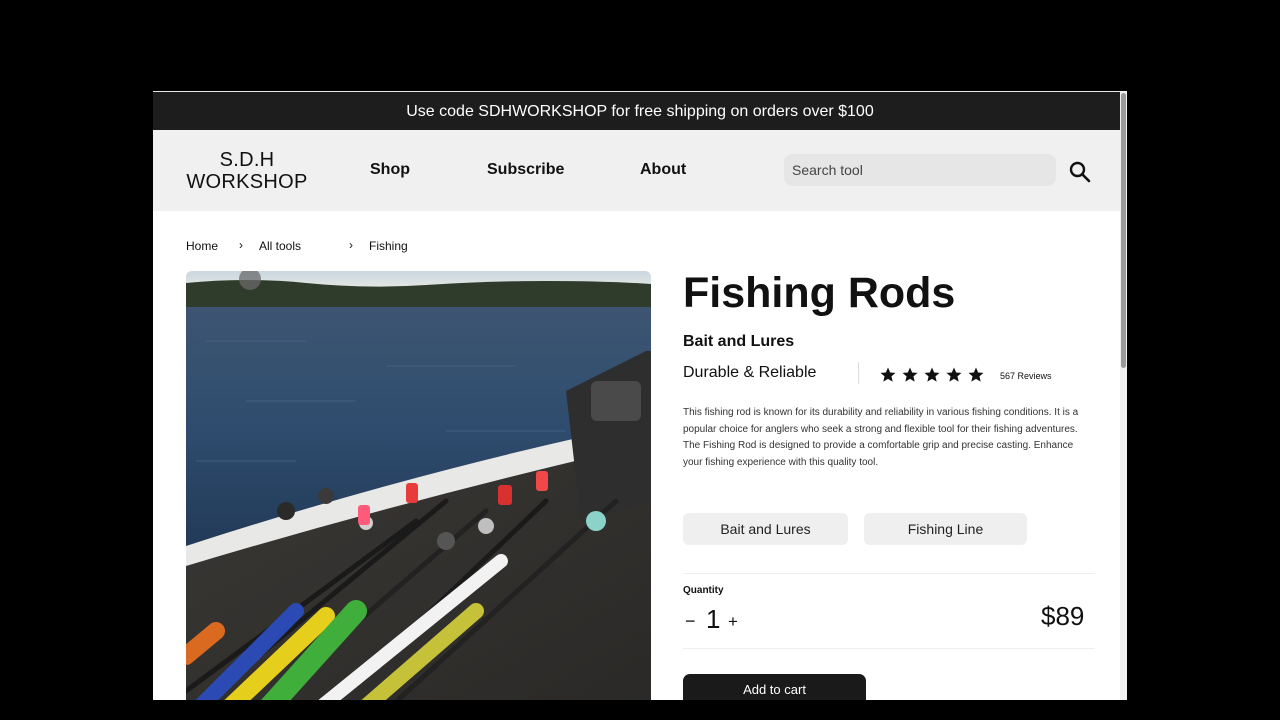  What do you see at coordinates (713, 619) in the screenshot?
I see `quantity-value: 1` at bounding box center [713, 619].